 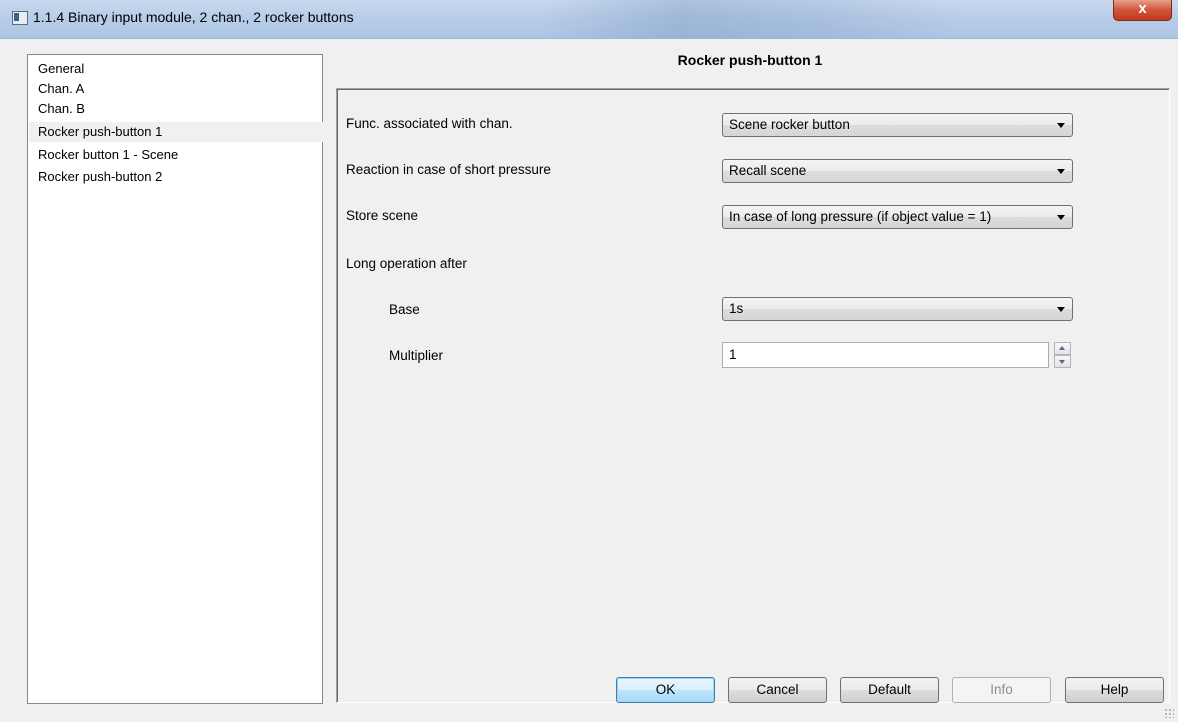 What do you see at coordinates (1062, 361) in the screenshot?
I see `spin-down-icon` at bounding box center [1062, 361].